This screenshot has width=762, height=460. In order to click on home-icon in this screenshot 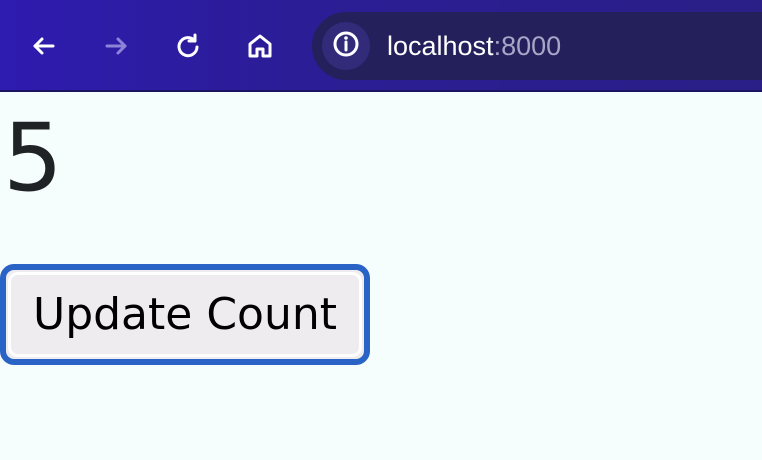, I will do `click(260, 46)`.